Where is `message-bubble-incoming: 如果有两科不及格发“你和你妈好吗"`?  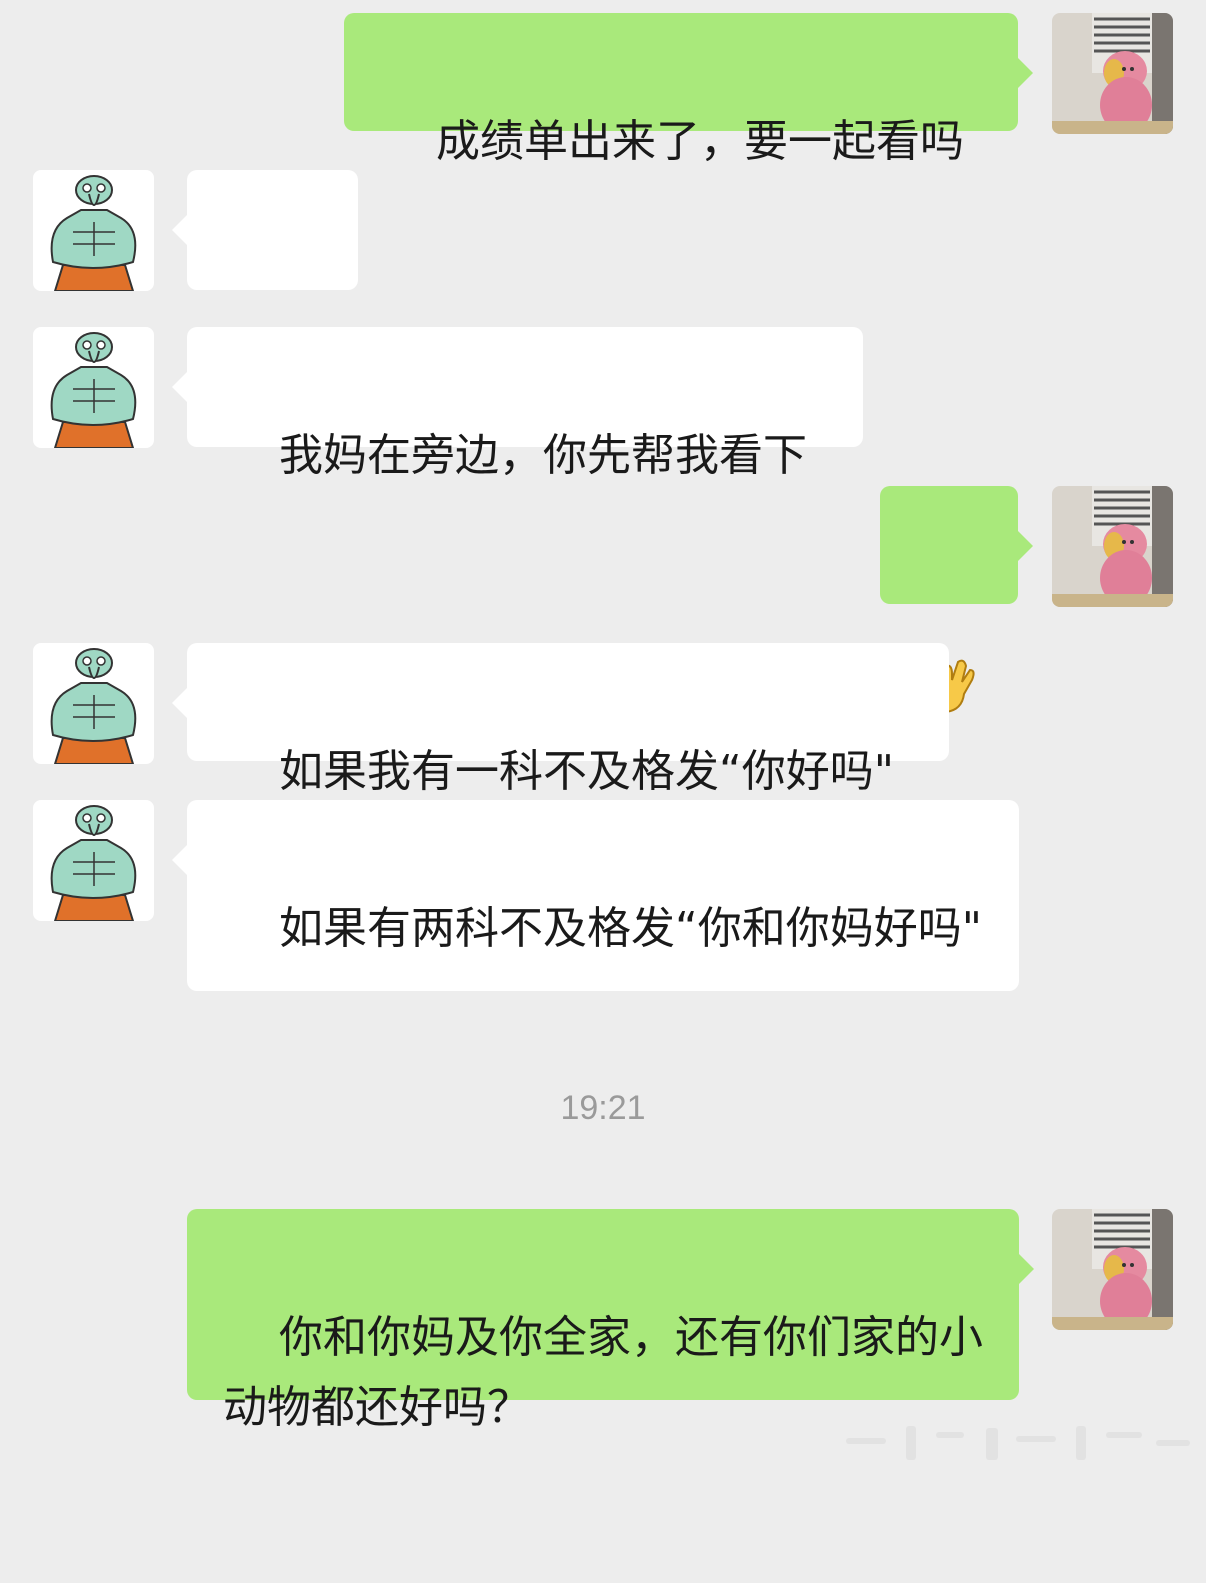
message-bubble-incoming: 如果有两科不及格发“你和你妈好吗" is located at coordinates (595, 895).